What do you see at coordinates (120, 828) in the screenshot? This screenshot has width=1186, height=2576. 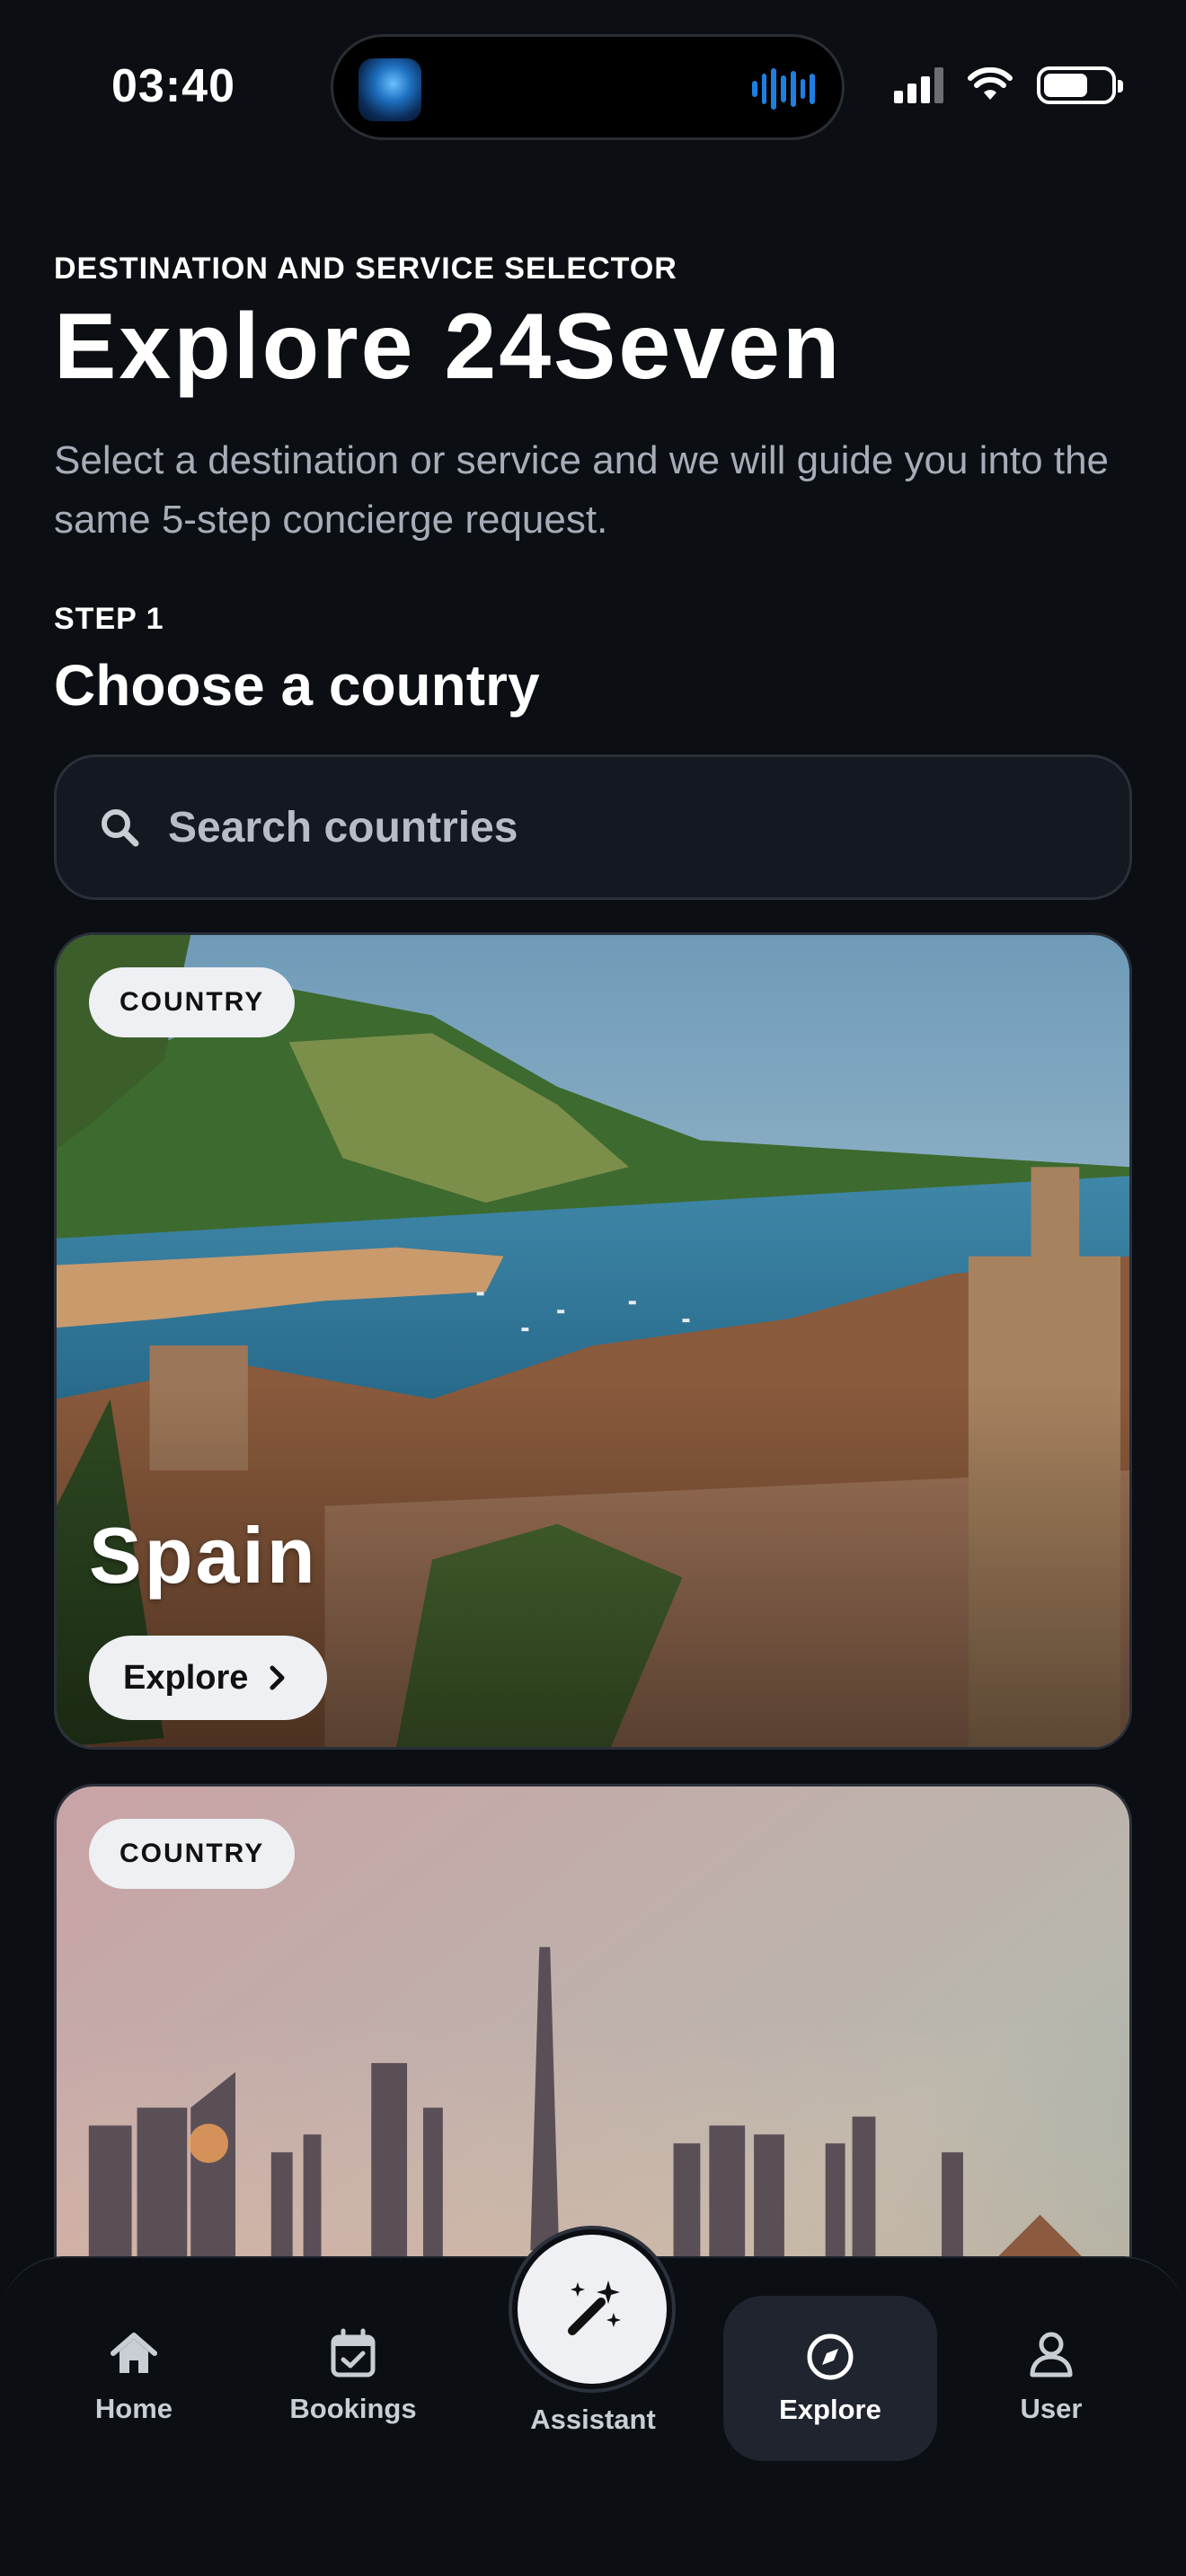 I see `search-icon` at bounding box center [120, 828].